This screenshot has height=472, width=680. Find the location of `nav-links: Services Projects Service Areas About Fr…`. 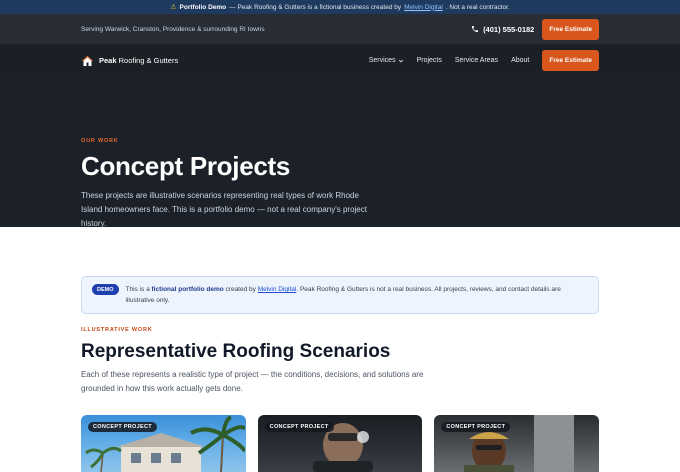

nav-links: Services Projects Service Areas About Fr… is located at coordinates (484, 60).